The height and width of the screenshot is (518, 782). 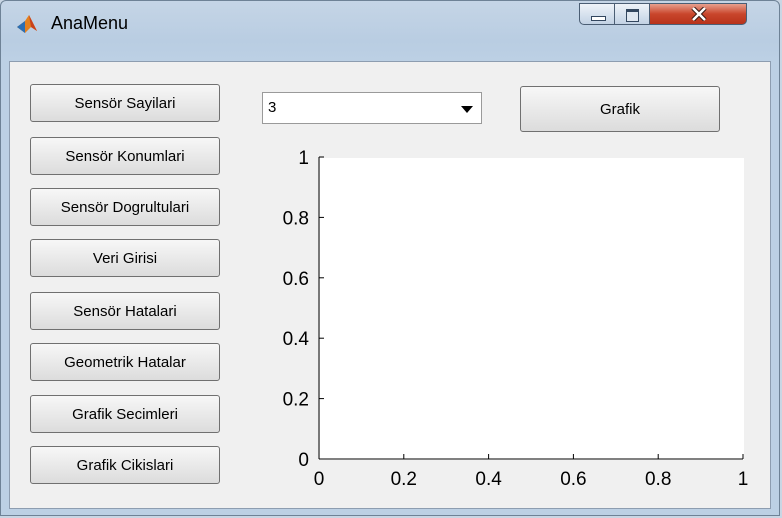 What do you see at coordinates (90, 23) in the screenshot?
I see `window-title: AnaMenu` at bounding box center [90, 23].